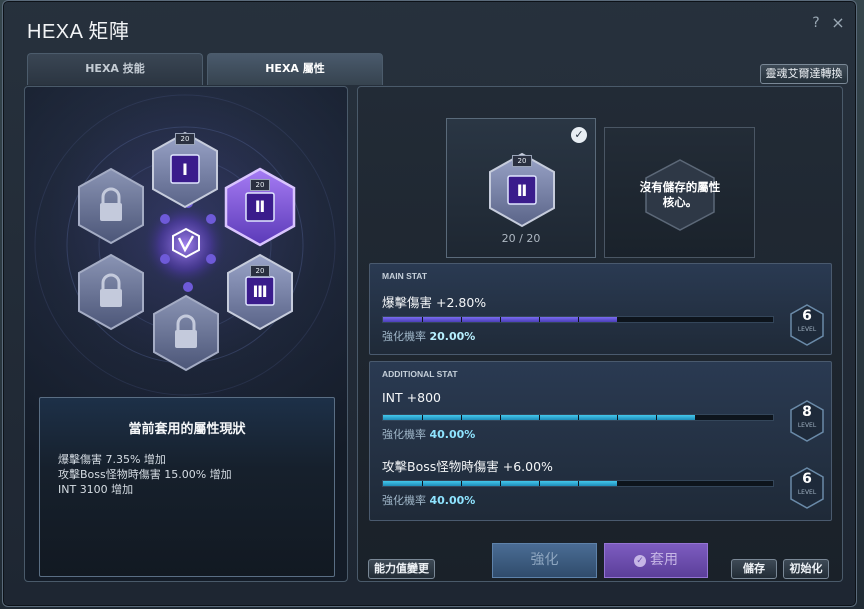 This screenshot has width=864, height=609. Describe the element at coordinates (522, 161) in the screenshot. I see `core-level-badge: 20` at that location.